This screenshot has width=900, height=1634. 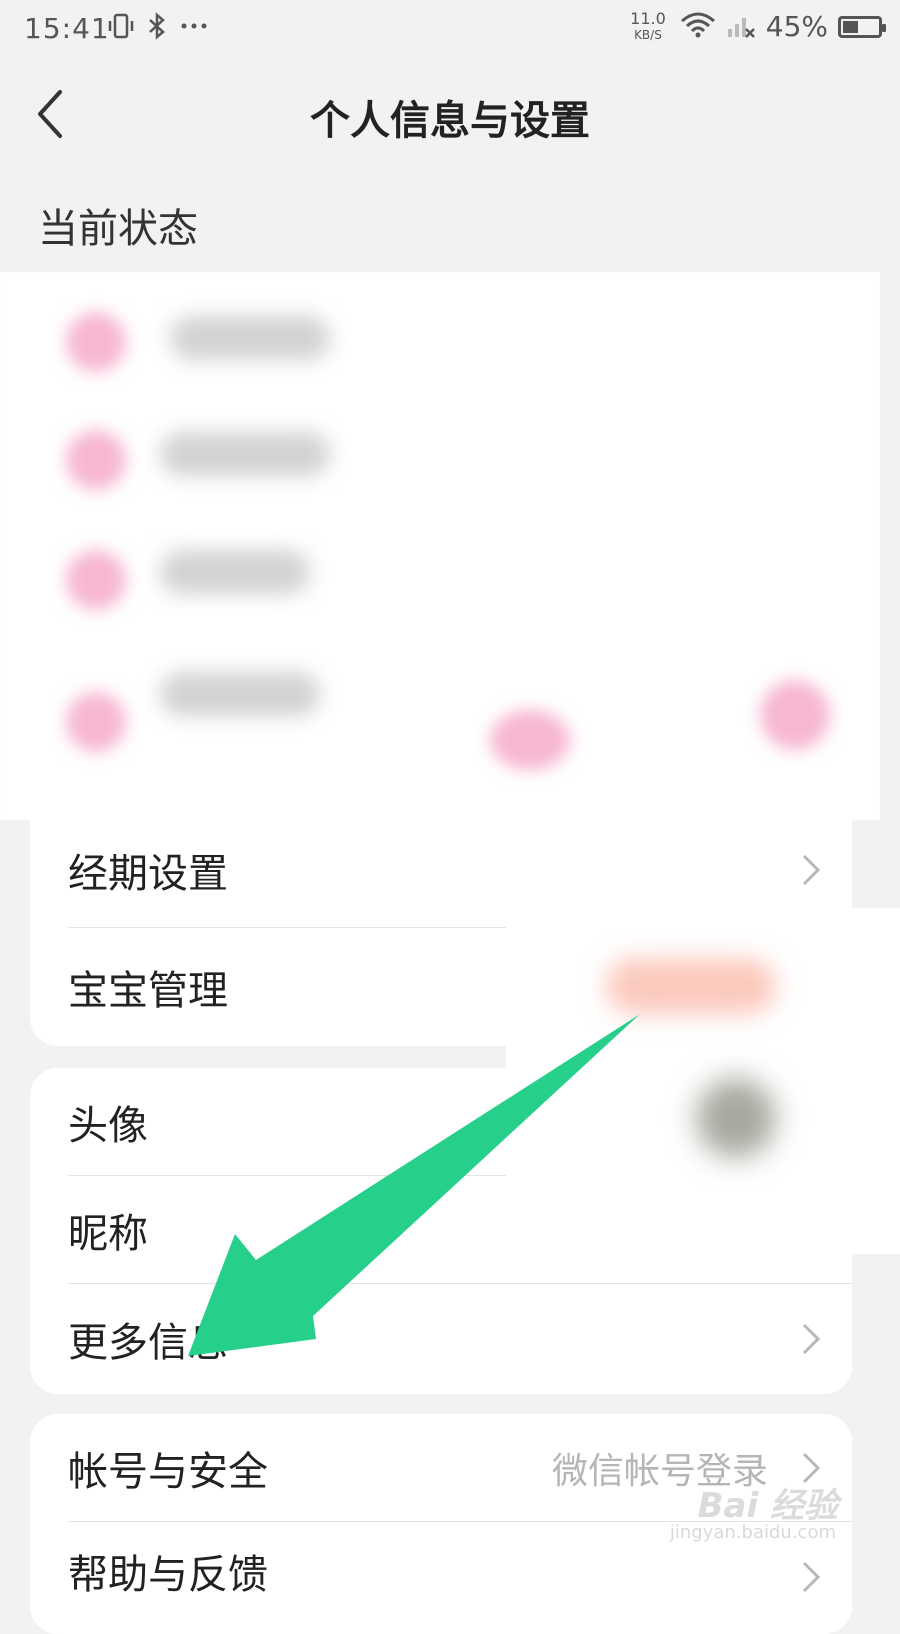 I want to click on bluetooth-icon, so click(x=157, y=29).